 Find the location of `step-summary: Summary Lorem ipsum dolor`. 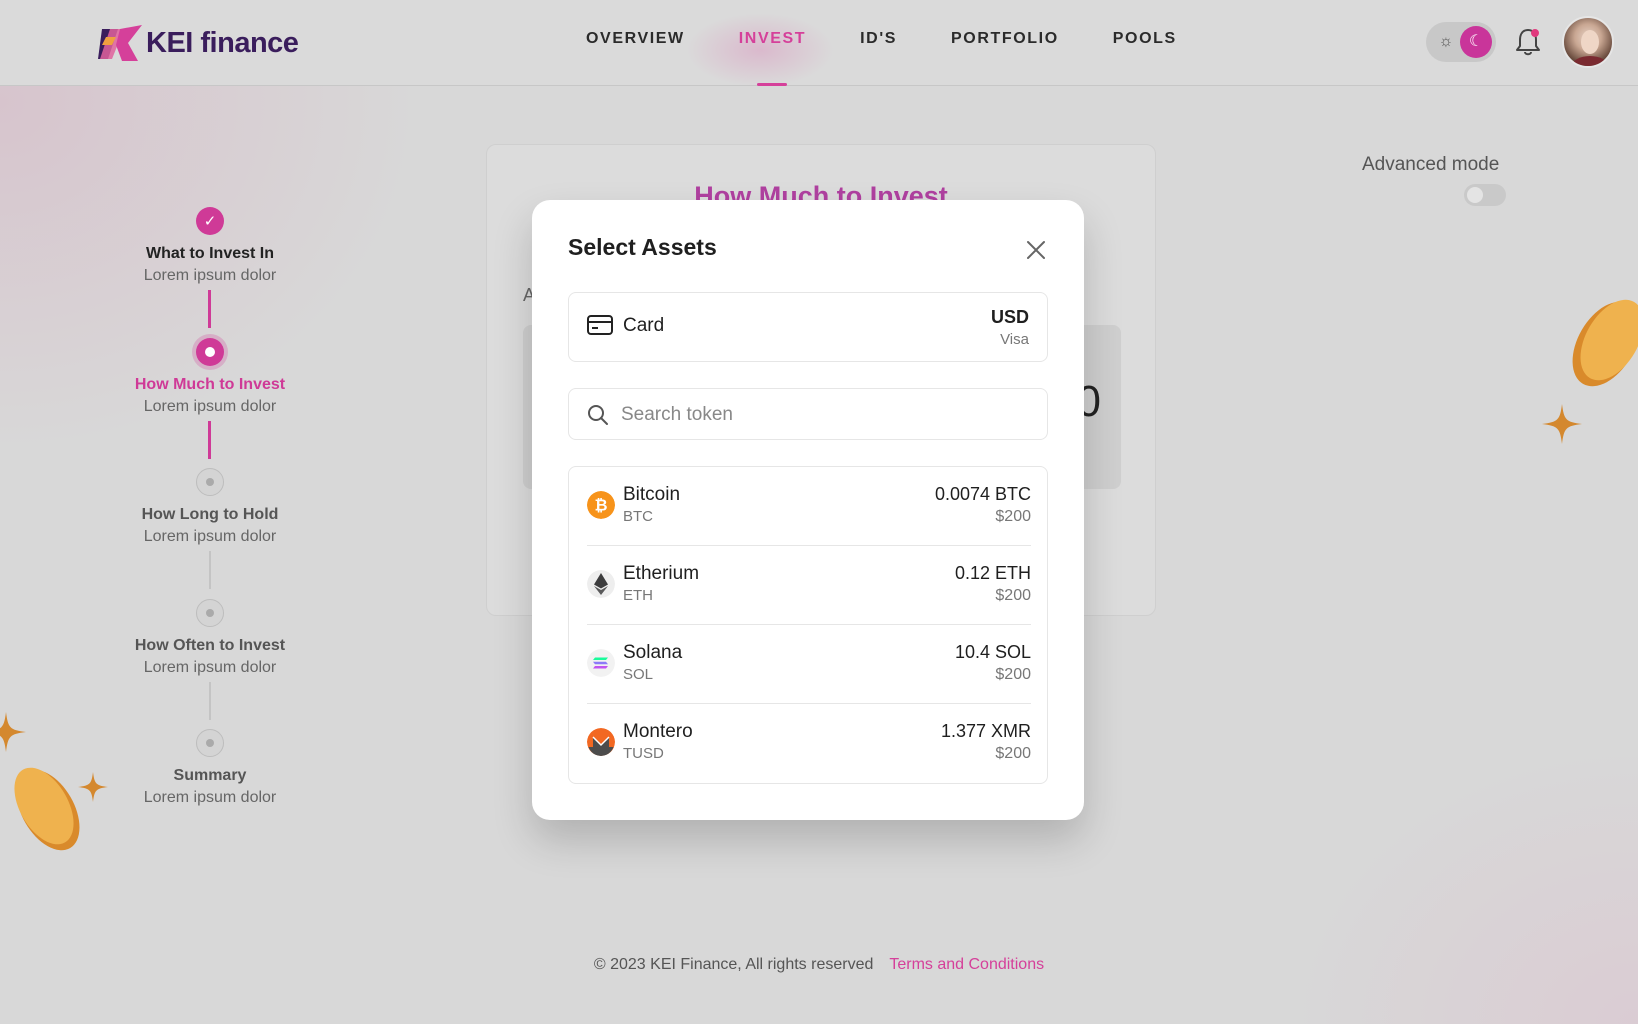

step-summary: Summary Lorem ipsum dolor is located at coordinates (210, 768).